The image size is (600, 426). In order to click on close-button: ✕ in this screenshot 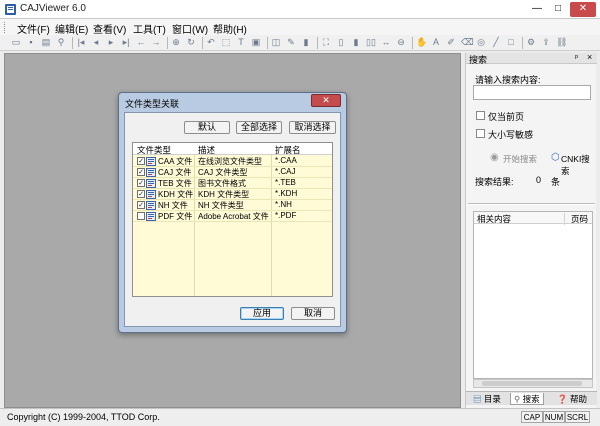, I will do `click(583, 9)`.